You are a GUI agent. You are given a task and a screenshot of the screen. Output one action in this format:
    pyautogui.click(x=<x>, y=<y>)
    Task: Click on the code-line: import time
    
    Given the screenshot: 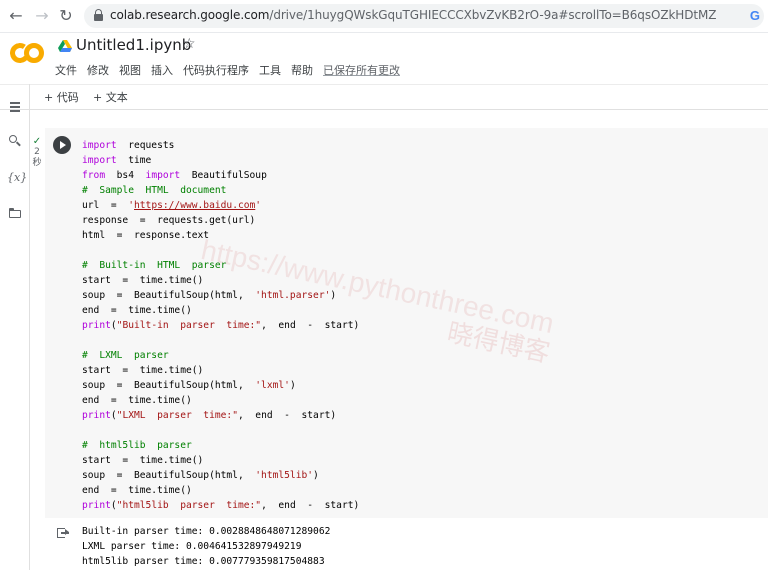 What is the action you would take?
    pyautogui.click(x=220, y=160)
    